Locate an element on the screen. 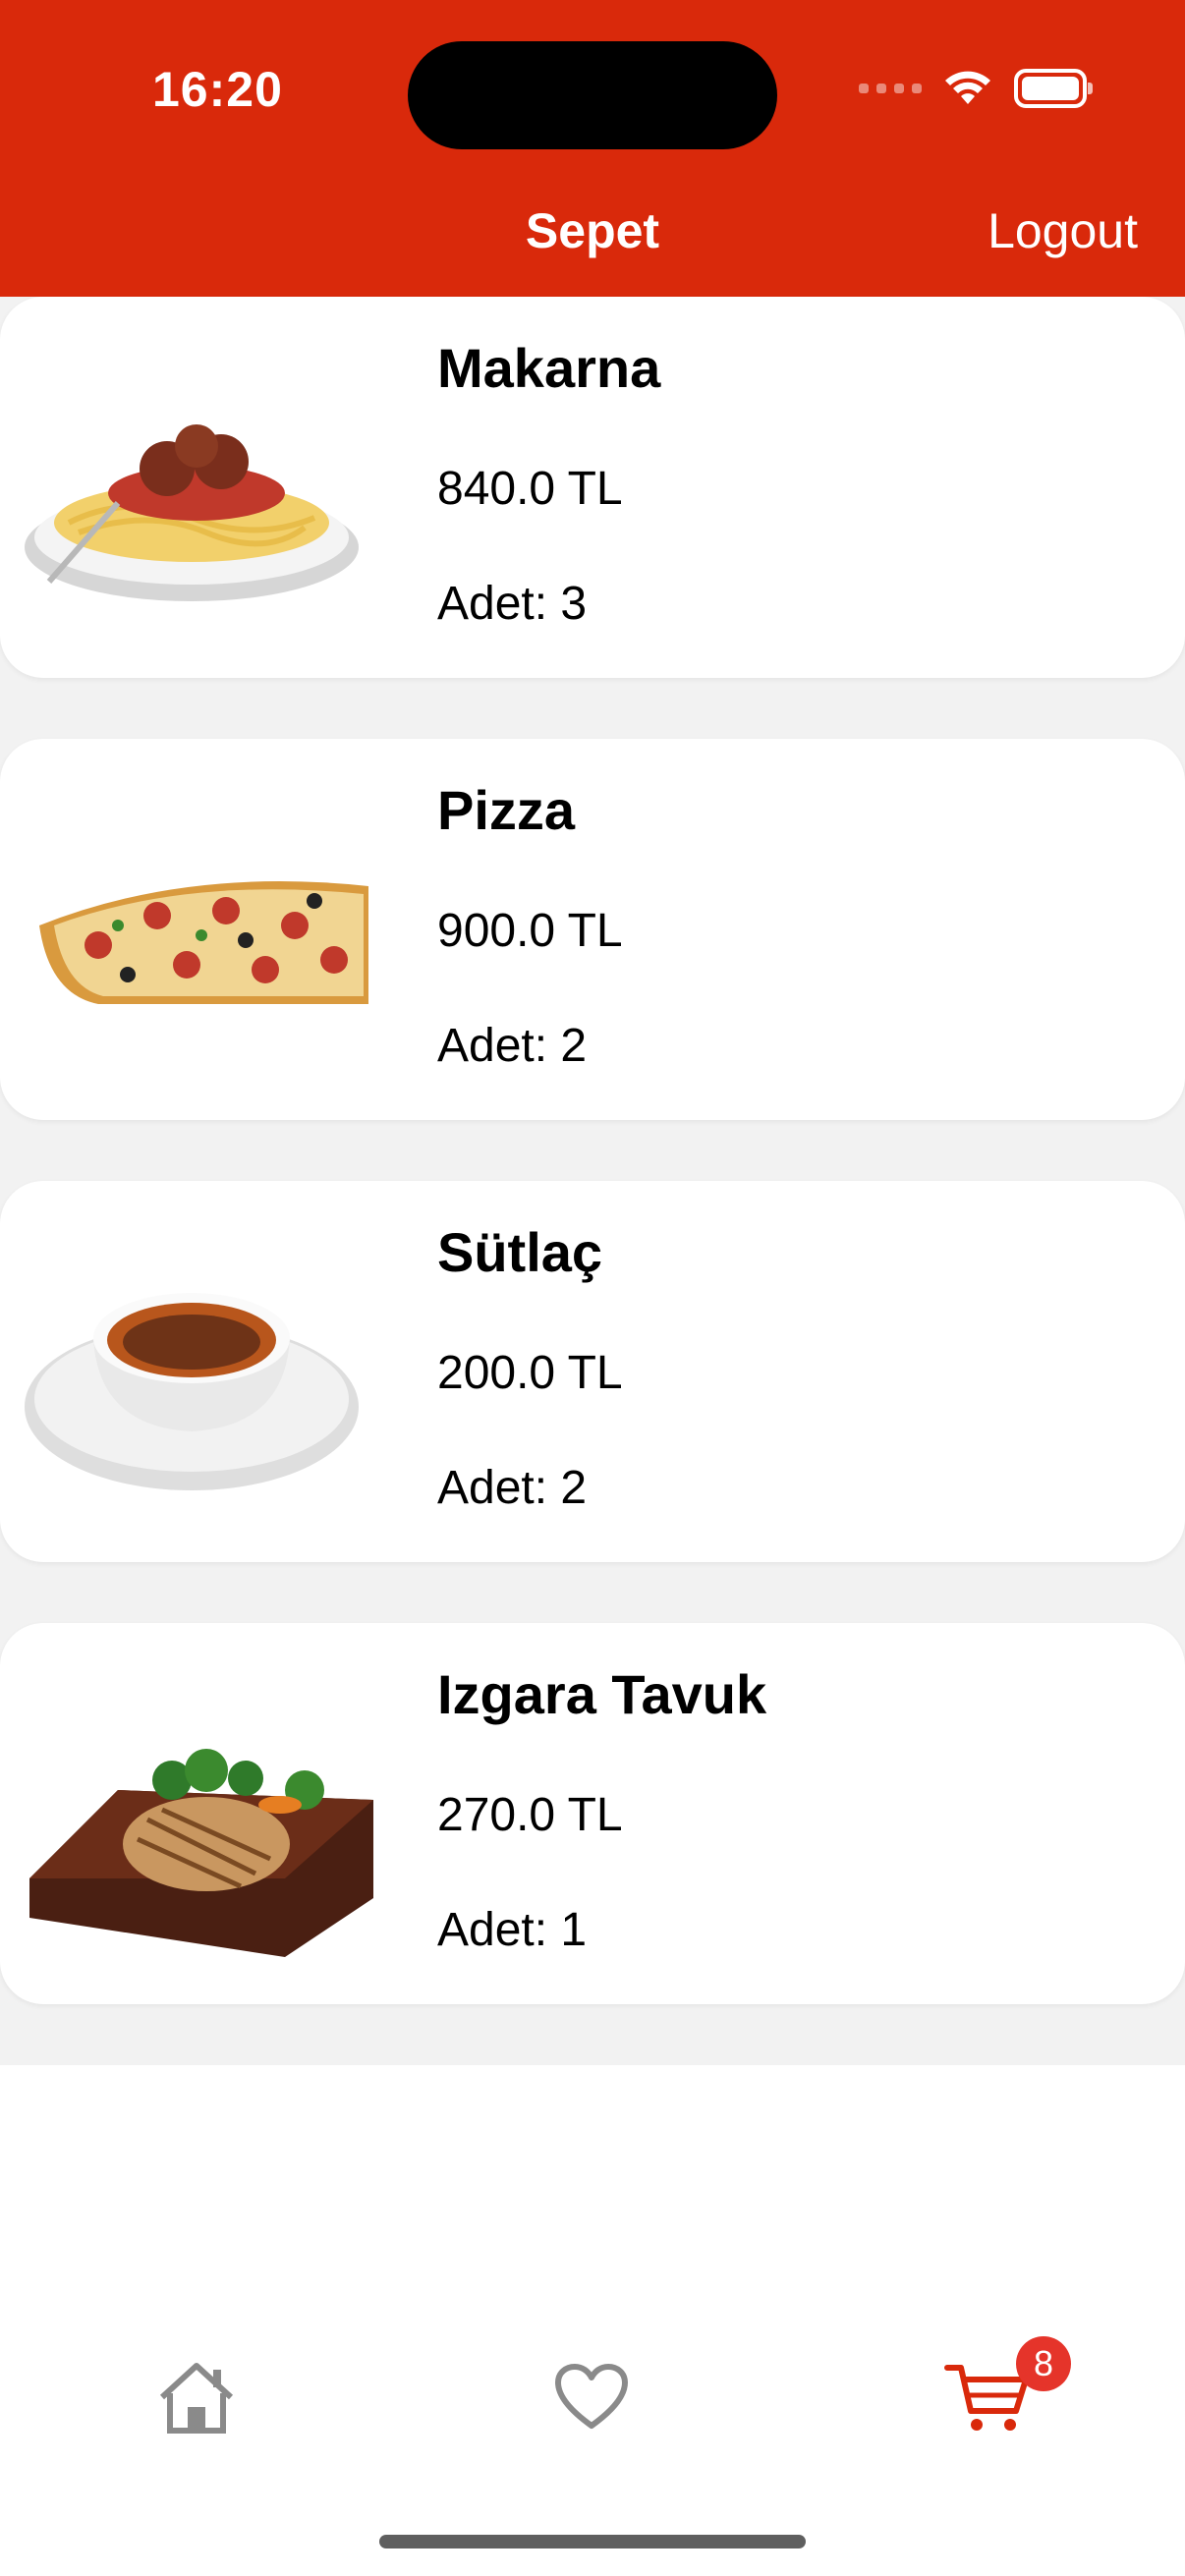 The height and width of the screenshot is (2576, 1185). item-price: 840.0 TL is located at coordinates (530, 489).